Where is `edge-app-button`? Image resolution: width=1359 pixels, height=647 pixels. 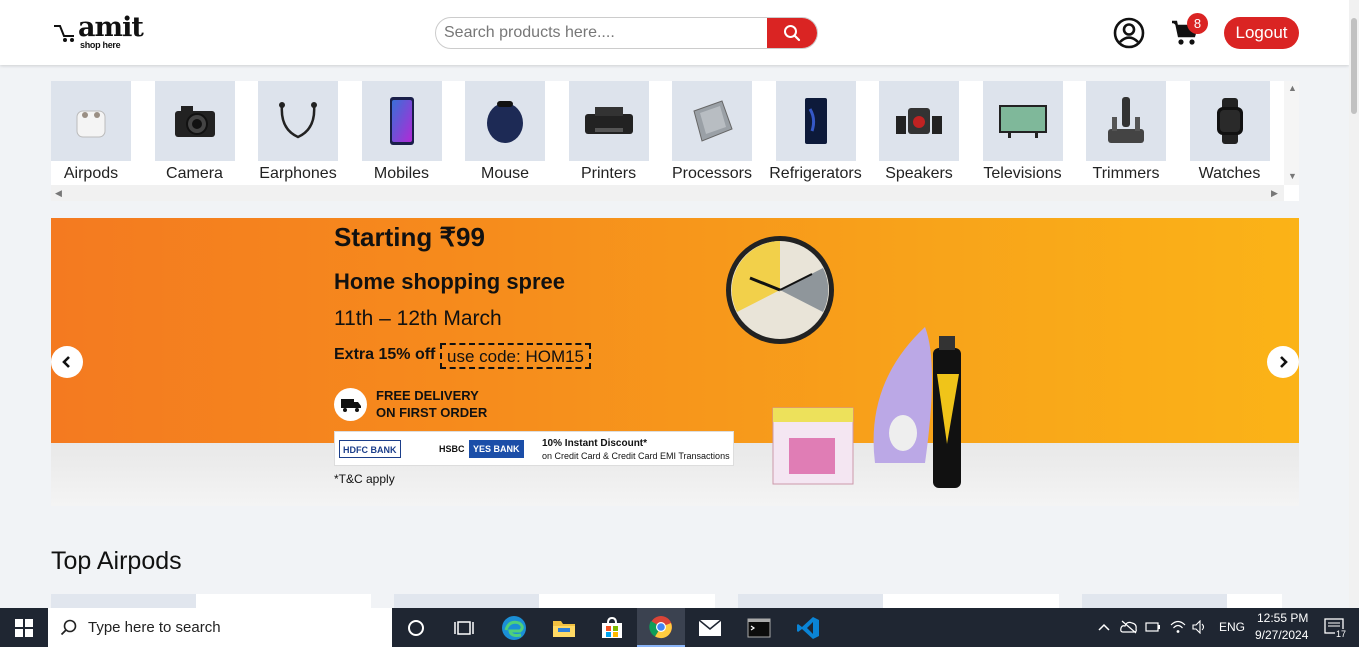 edge-app-button is located at coordinates (514, 627).